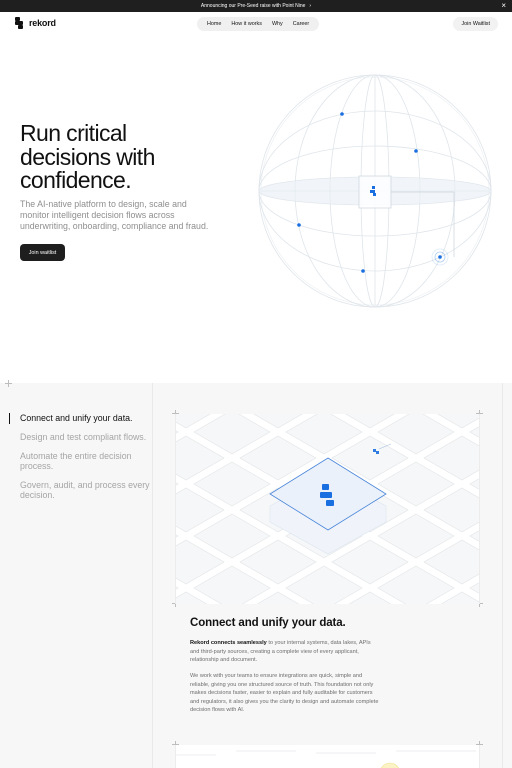 Image resolution: width=512 pixels, height=768 pixels. Describe the element at coordinates (42, 23) in the screenshot. I see `logo-text: rekord` at that location.